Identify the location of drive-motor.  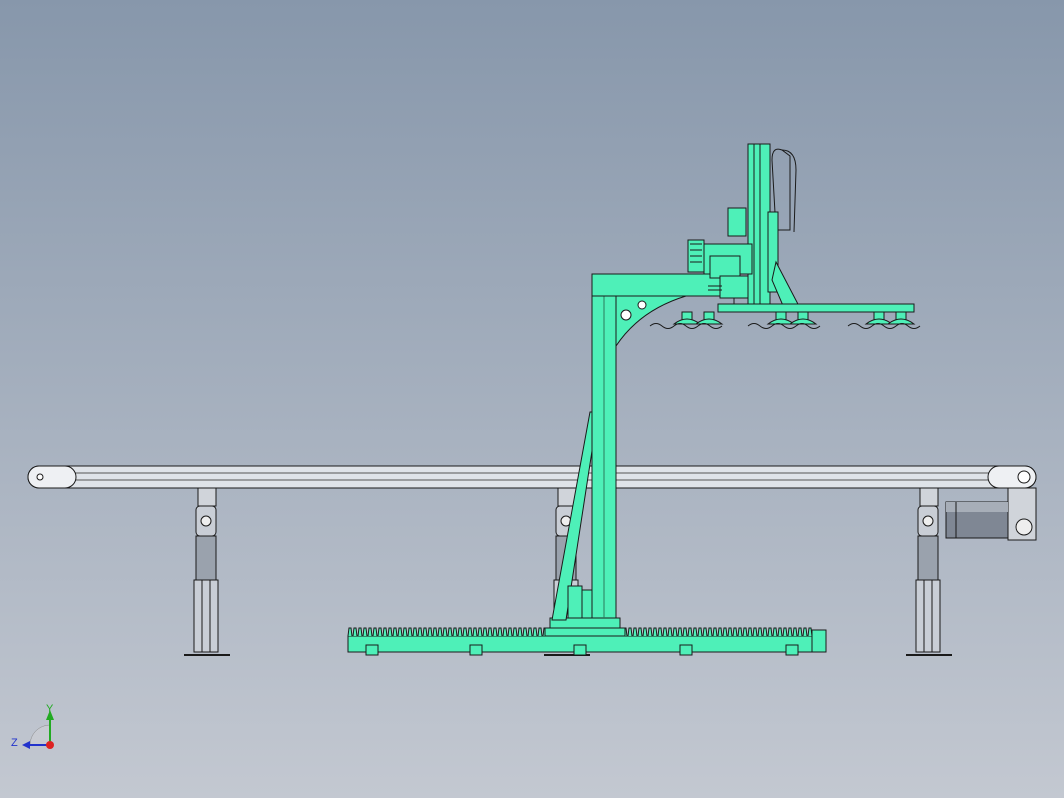
(991, 514).